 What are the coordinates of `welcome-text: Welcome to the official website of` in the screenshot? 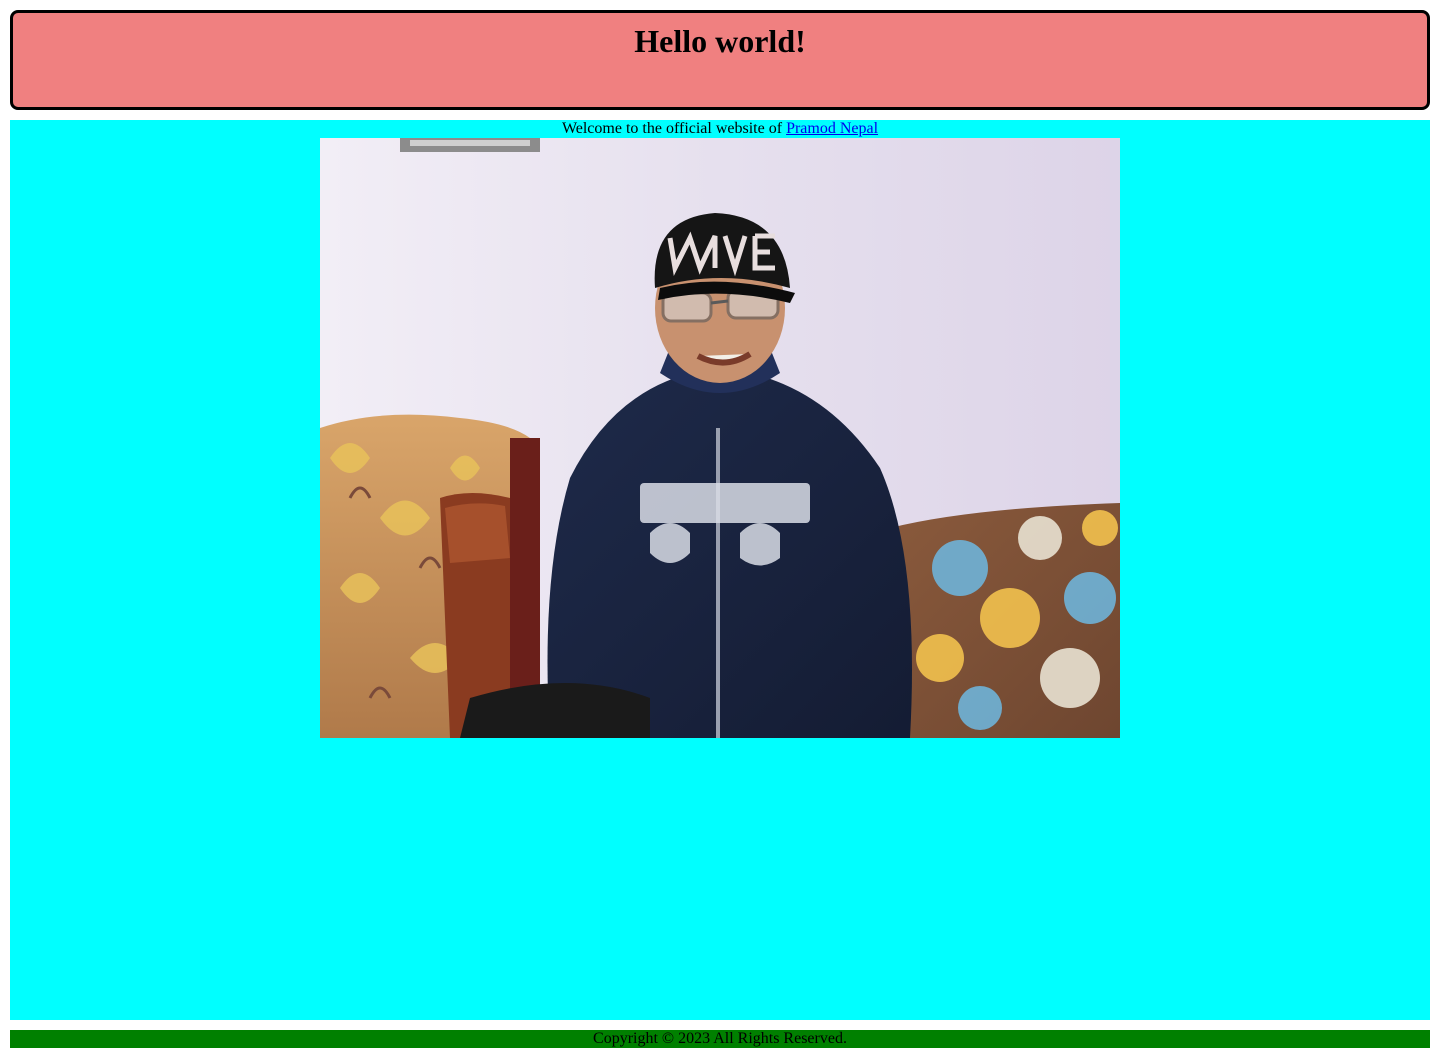 It's located at (674, 128).